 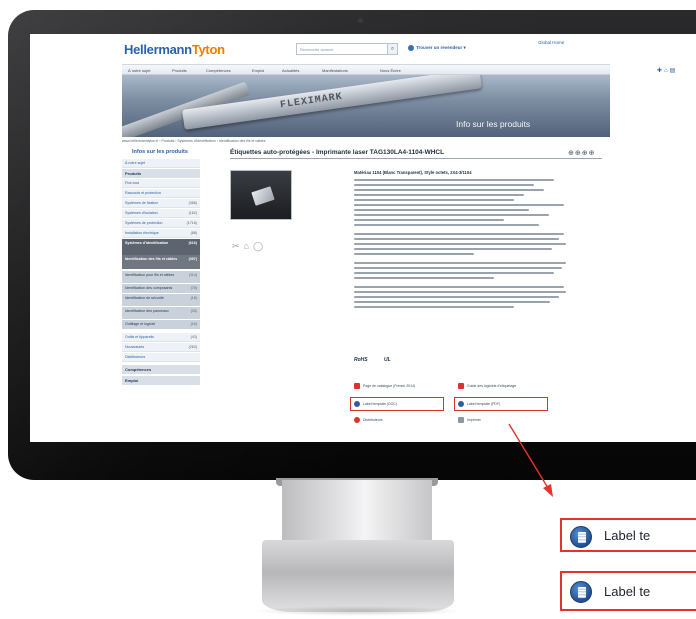 I want to click on download-software-guide: Guide des logiciels d'étiquetage, so click(x=487, y=386).